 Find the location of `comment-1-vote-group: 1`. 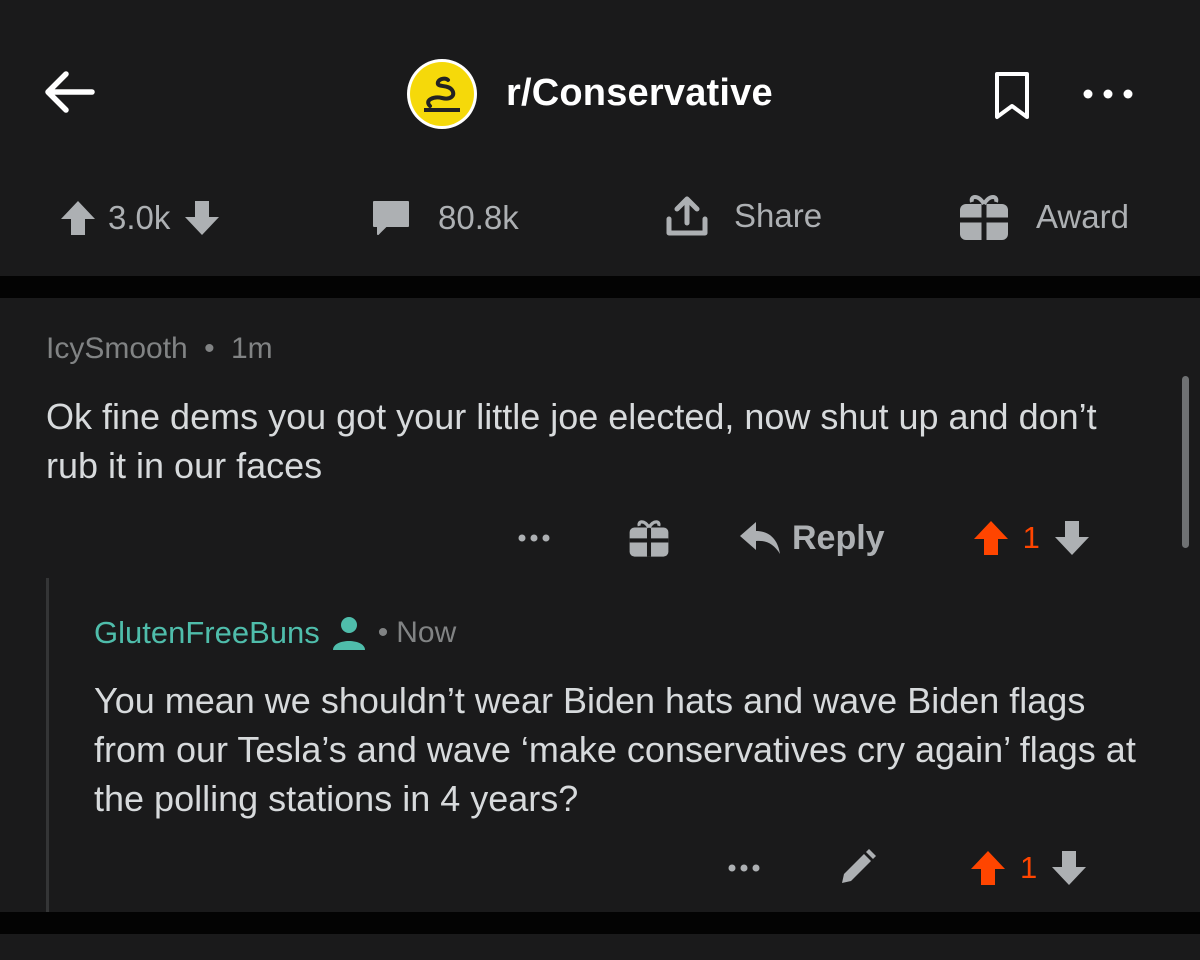

comment-1-vote-group: 1 is located at coordinates (1031, 538).